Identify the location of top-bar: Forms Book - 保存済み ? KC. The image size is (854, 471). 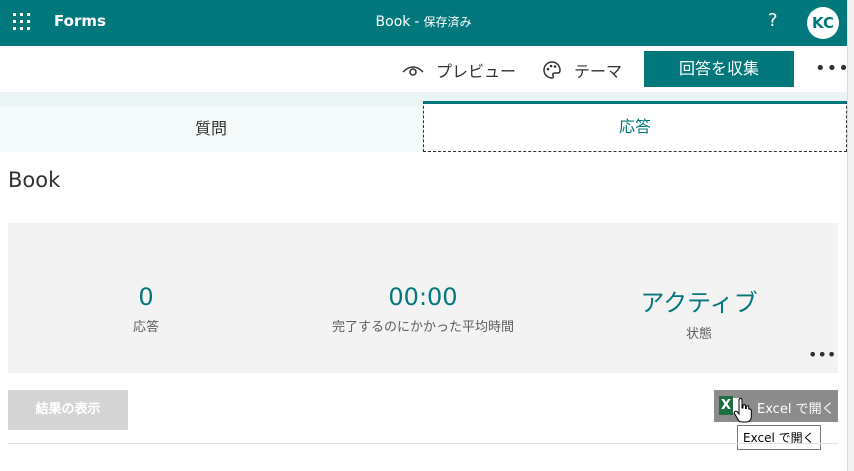
(423, 23).